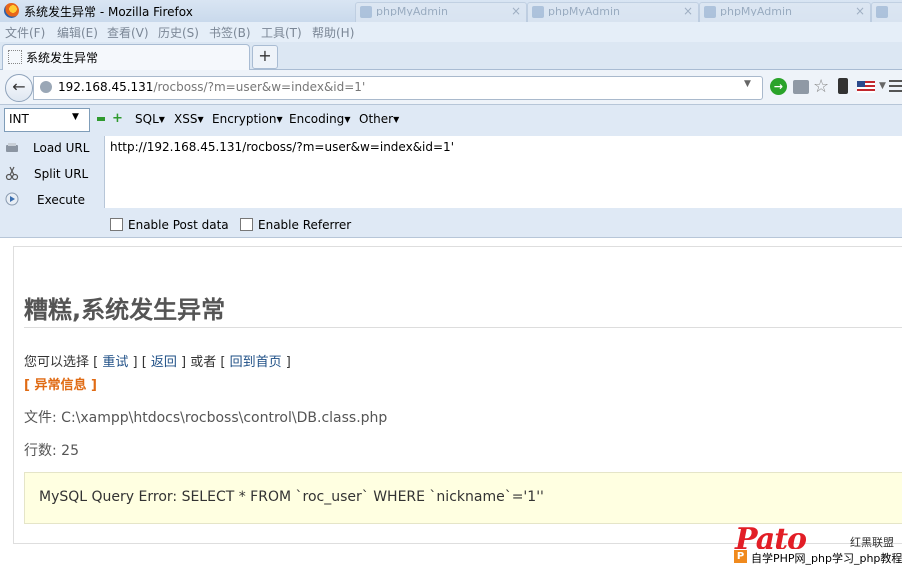 This screenshot has height=571, width=902. What do you see at coordinates (178, 225) in the screenshot?
I see `enable-post-label: Enable Post data` at bounding box center [178, 225].